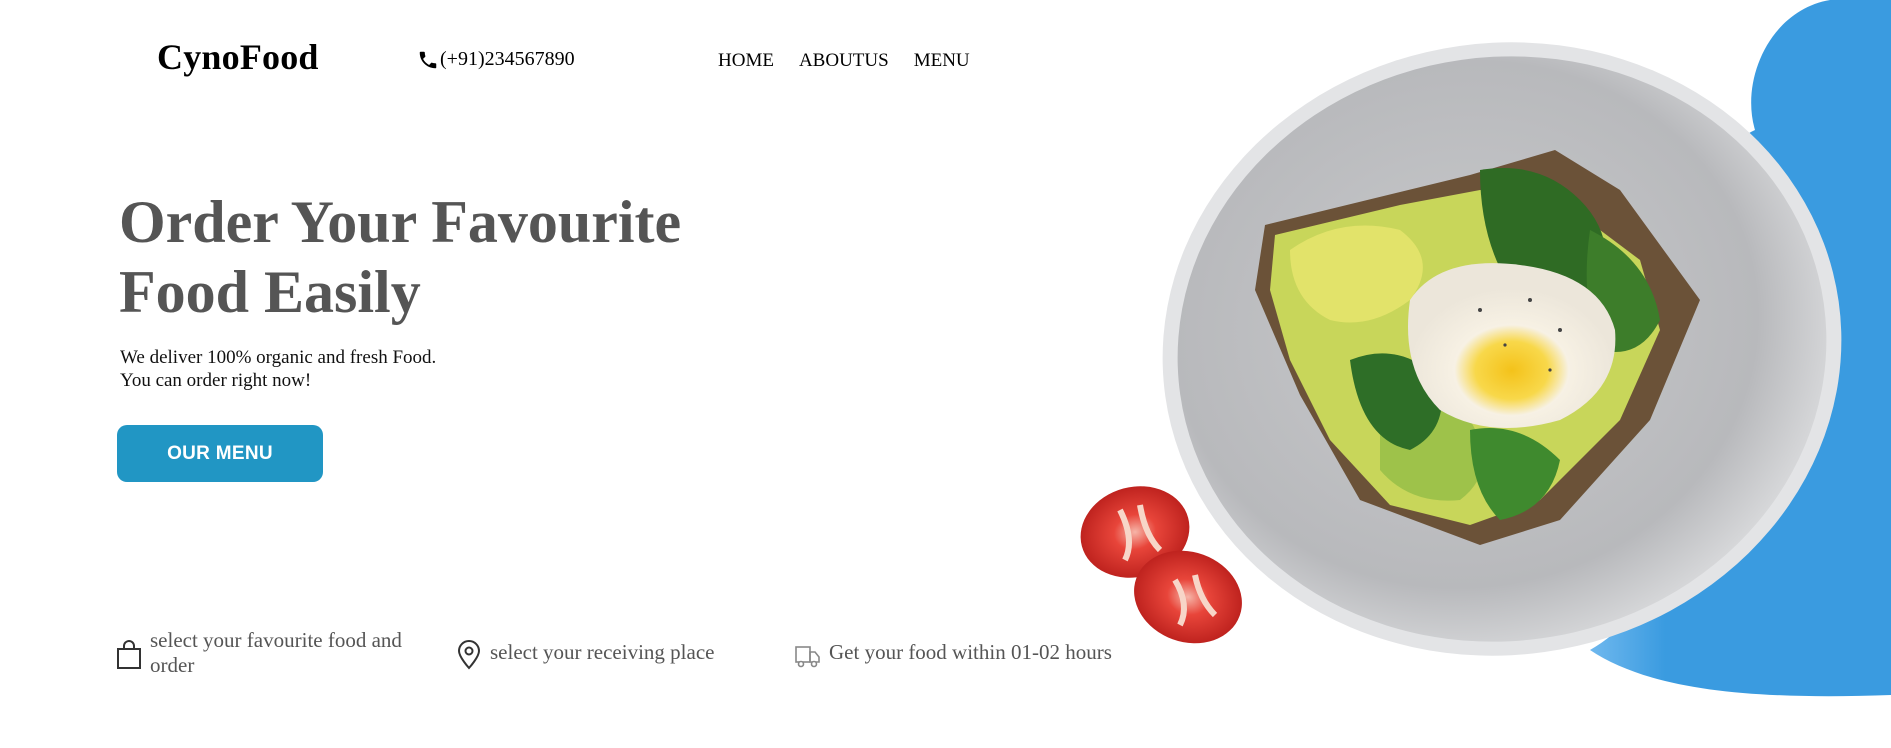 Image resolution: width=1891 pixels, height=748 pixels. What do you see at coordinates (808, 655) in the screenshot?
I see `delivery-truck-icon` at bounding box center [808, 655].